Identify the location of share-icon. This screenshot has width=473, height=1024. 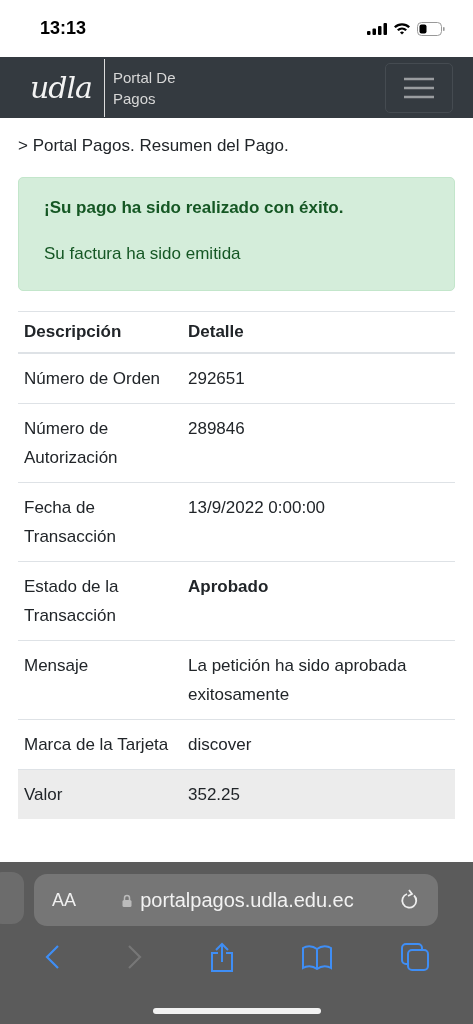
(221, 957).